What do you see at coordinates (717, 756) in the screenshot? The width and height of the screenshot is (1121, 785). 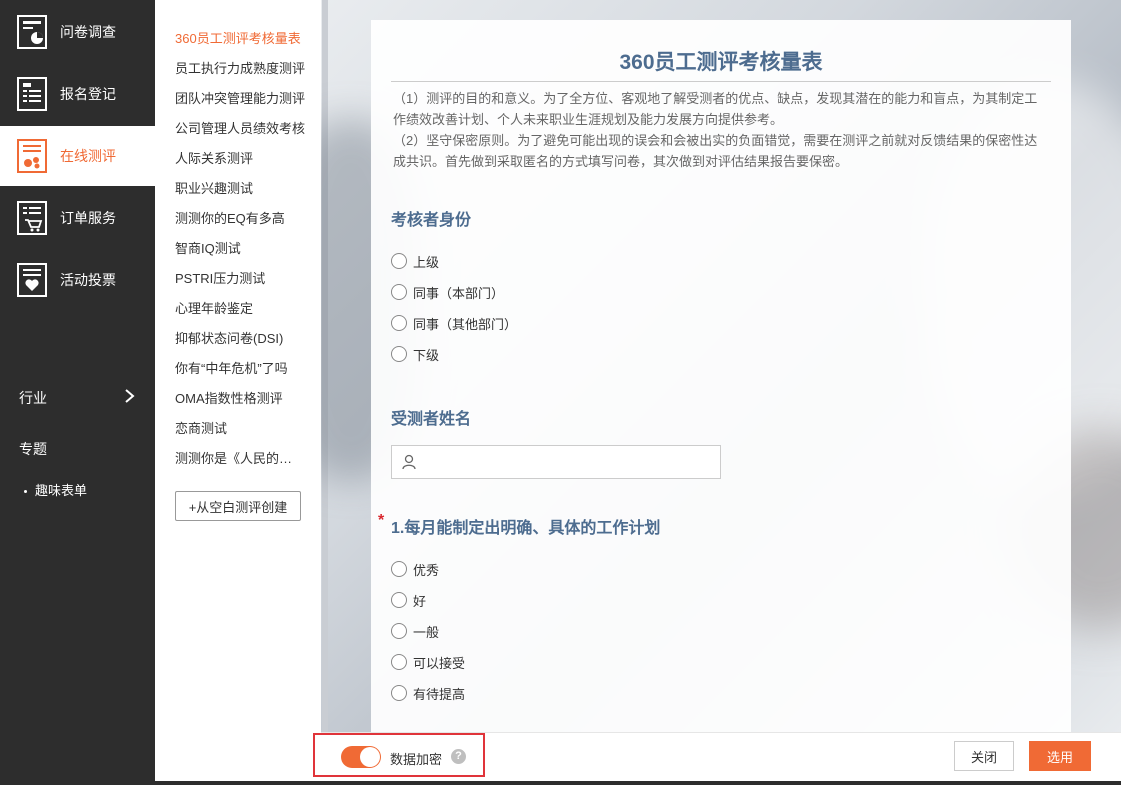 I see `bottom-bar: 数据加密 ? 关闭 选用` at bounding box center [717, 756].